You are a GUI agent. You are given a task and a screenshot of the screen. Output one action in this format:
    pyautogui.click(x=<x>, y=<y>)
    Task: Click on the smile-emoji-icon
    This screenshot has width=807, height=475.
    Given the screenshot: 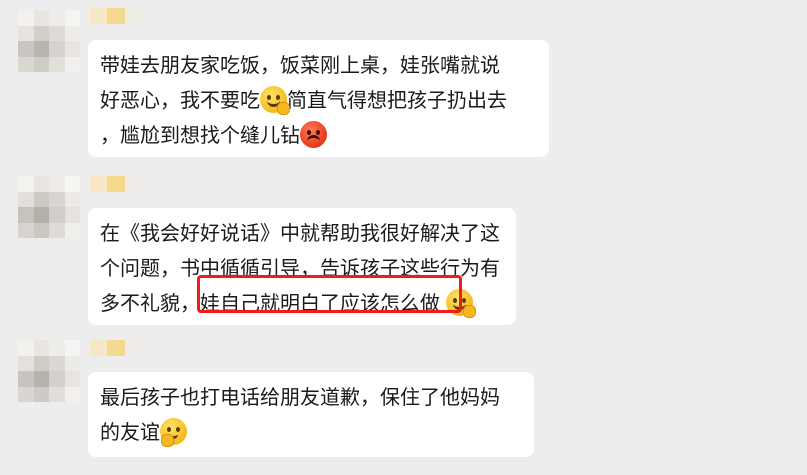 What is the action you would take?
    pyautogui.click(x=461, y=303)
    